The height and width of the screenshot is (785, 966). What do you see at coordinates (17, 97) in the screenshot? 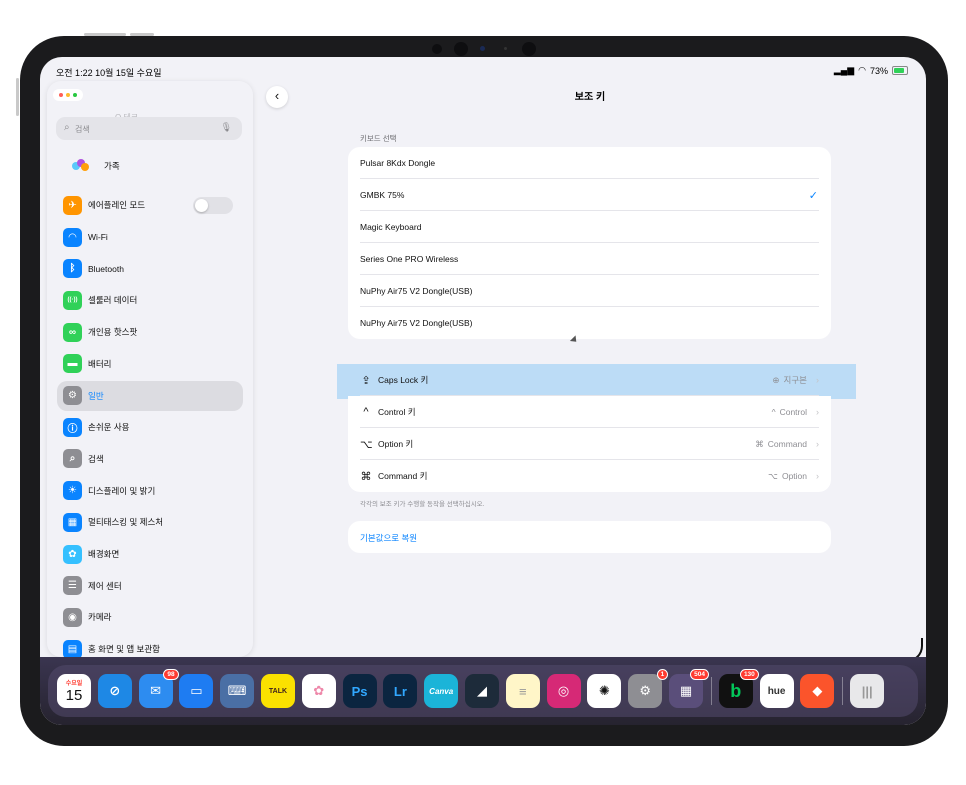
I see `side-button` at bounding box center [17, 97].